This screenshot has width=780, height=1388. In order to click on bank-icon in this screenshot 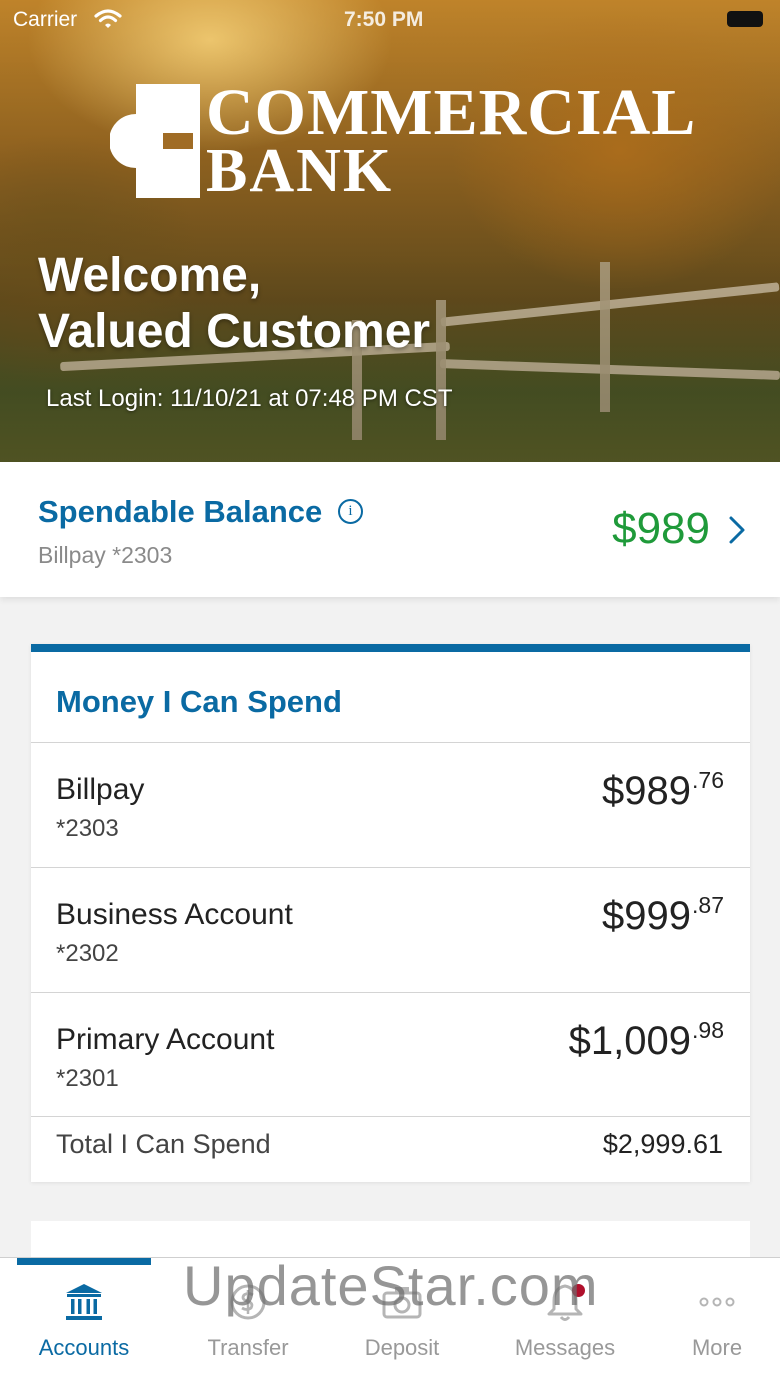, I will do `click(84, 1302)`.